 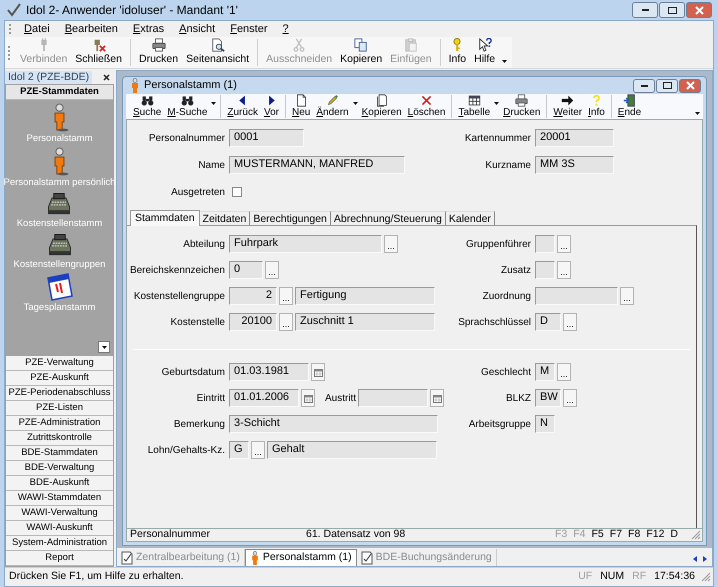 I want to click on field-label: Name, so click(x=211, y=165).